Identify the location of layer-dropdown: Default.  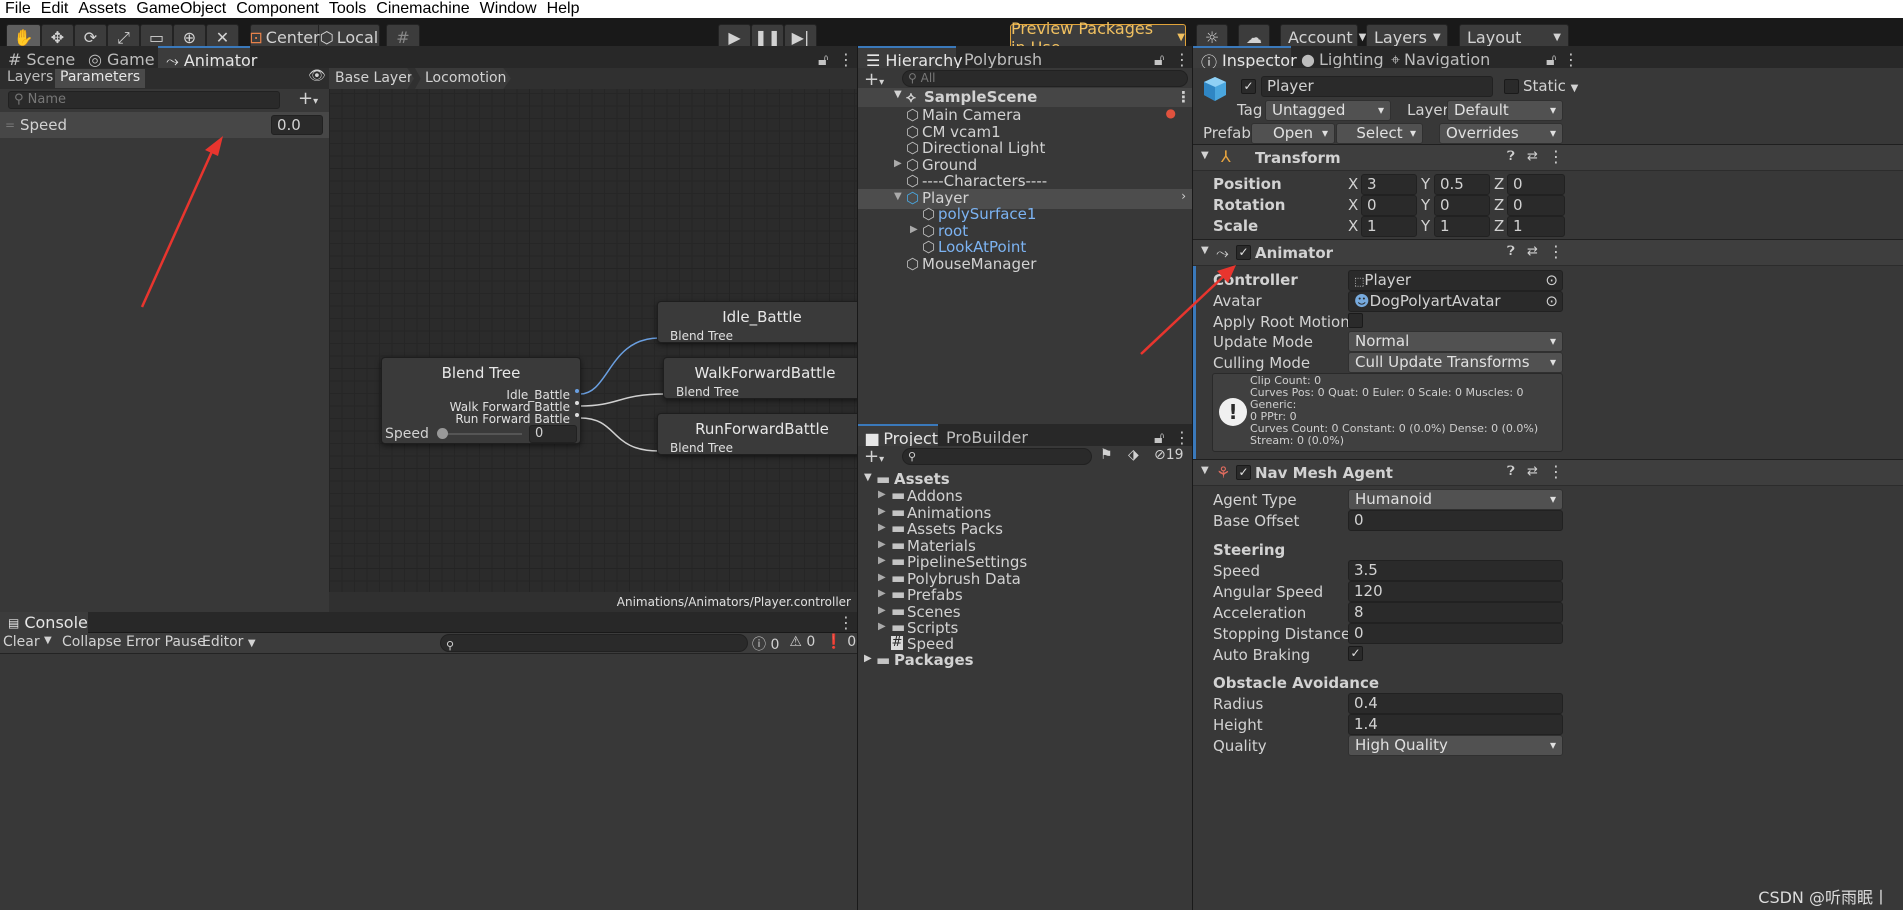
(1505, 110).